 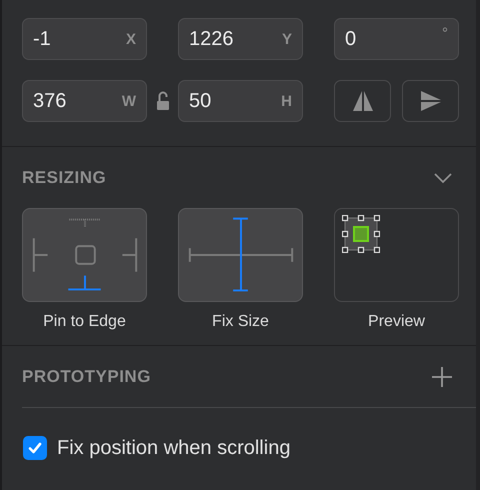 What do you see at coordinates (64, 178) in the screenshot?
I see `section-title: RESIZING` at bounding box center [64, 178].